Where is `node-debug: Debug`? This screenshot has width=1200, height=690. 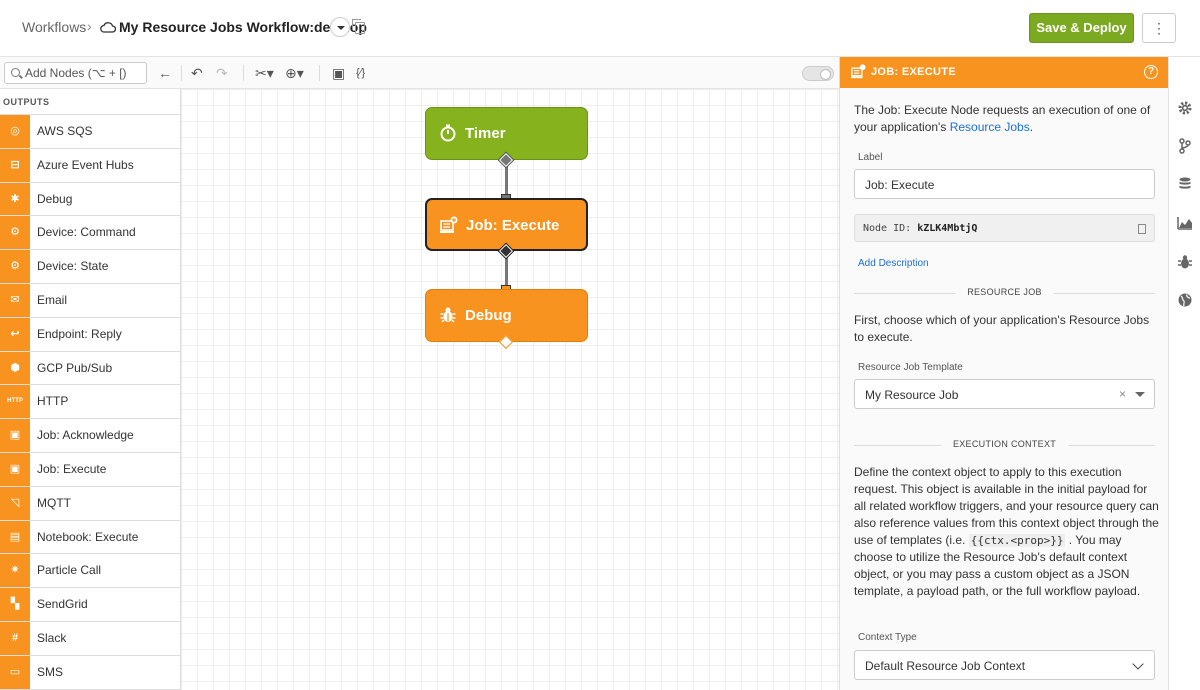 node-debug: Debug is located at coordinates (506, 315).